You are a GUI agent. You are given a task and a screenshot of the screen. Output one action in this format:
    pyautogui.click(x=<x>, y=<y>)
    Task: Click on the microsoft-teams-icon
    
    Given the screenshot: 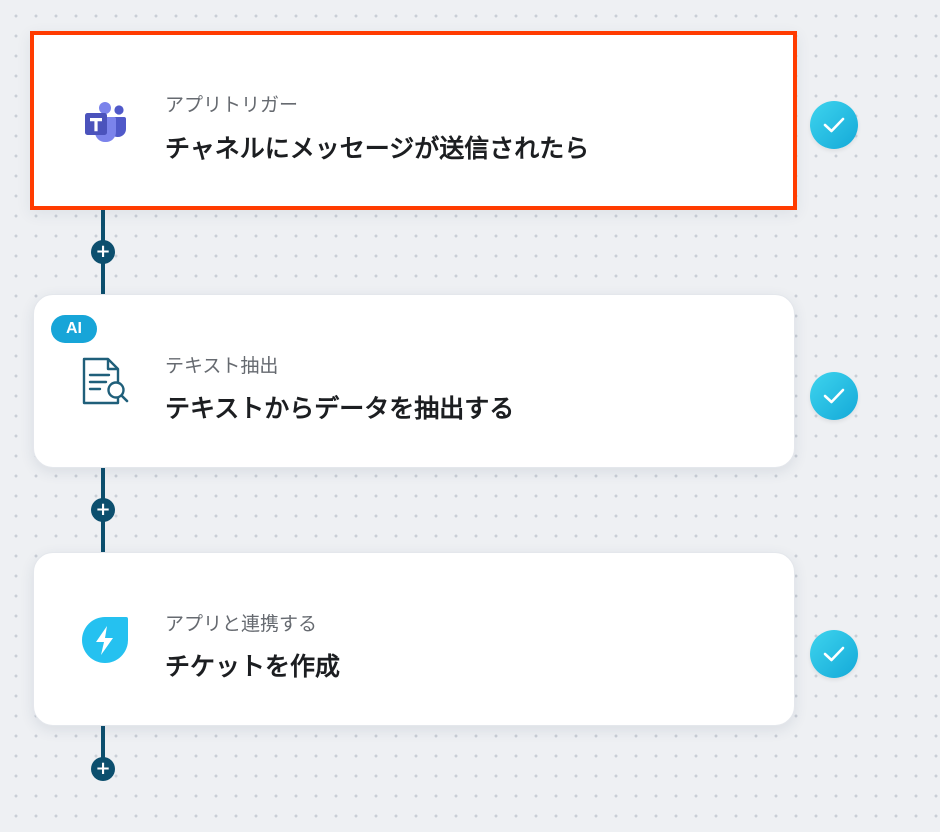 What is the action you would take?
    pyautogui.click(x=107, y=124)
    